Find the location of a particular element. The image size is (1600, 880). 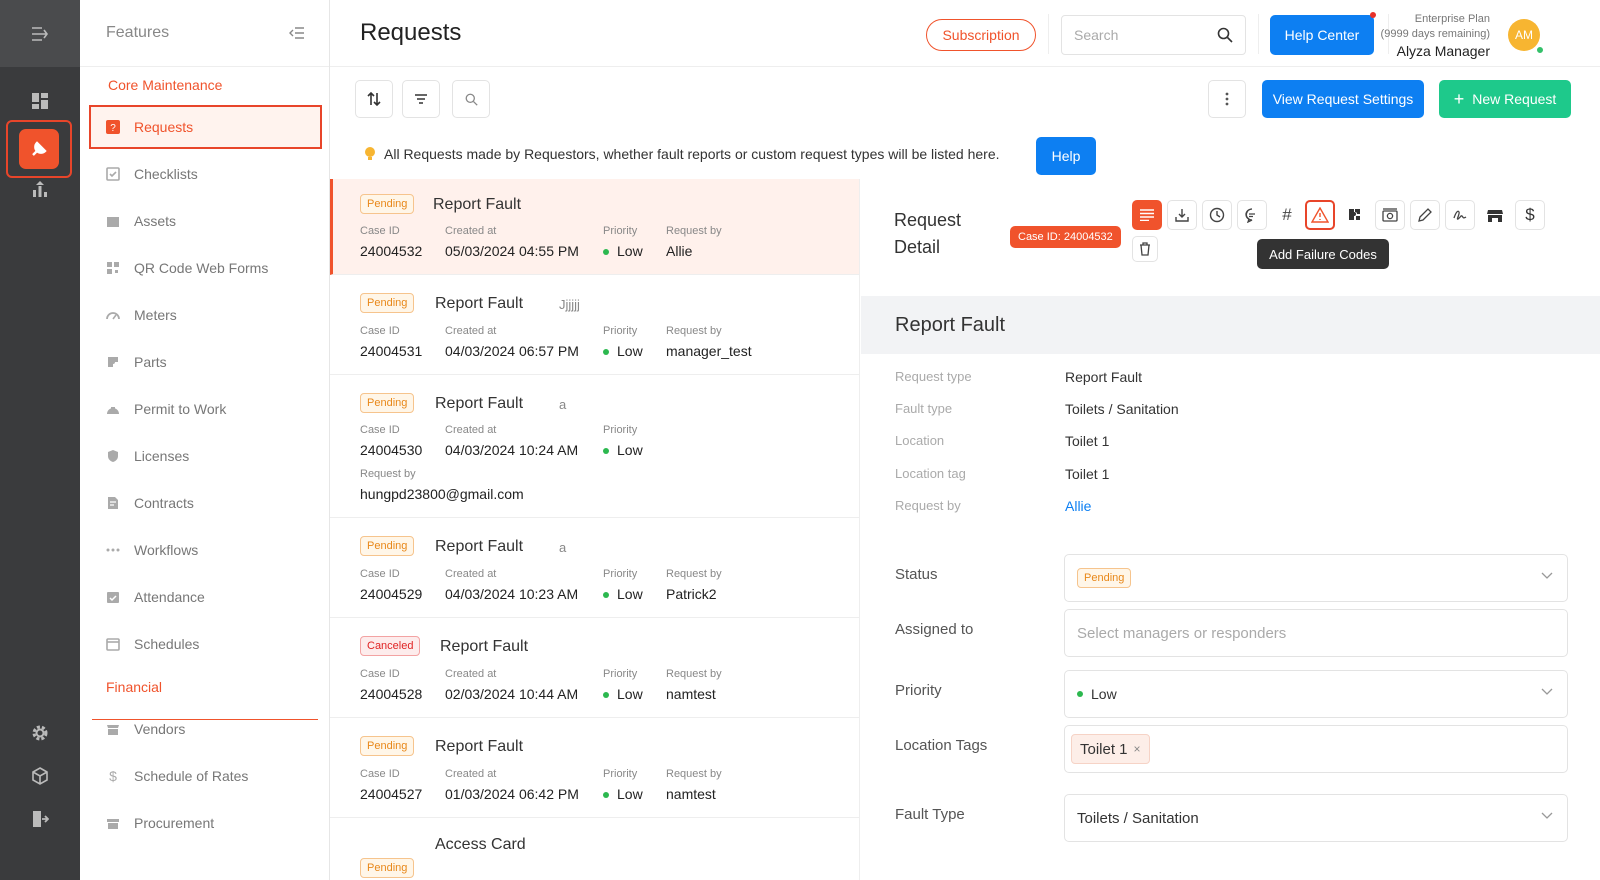

workflow-icon is located at coordinates (113, 550).